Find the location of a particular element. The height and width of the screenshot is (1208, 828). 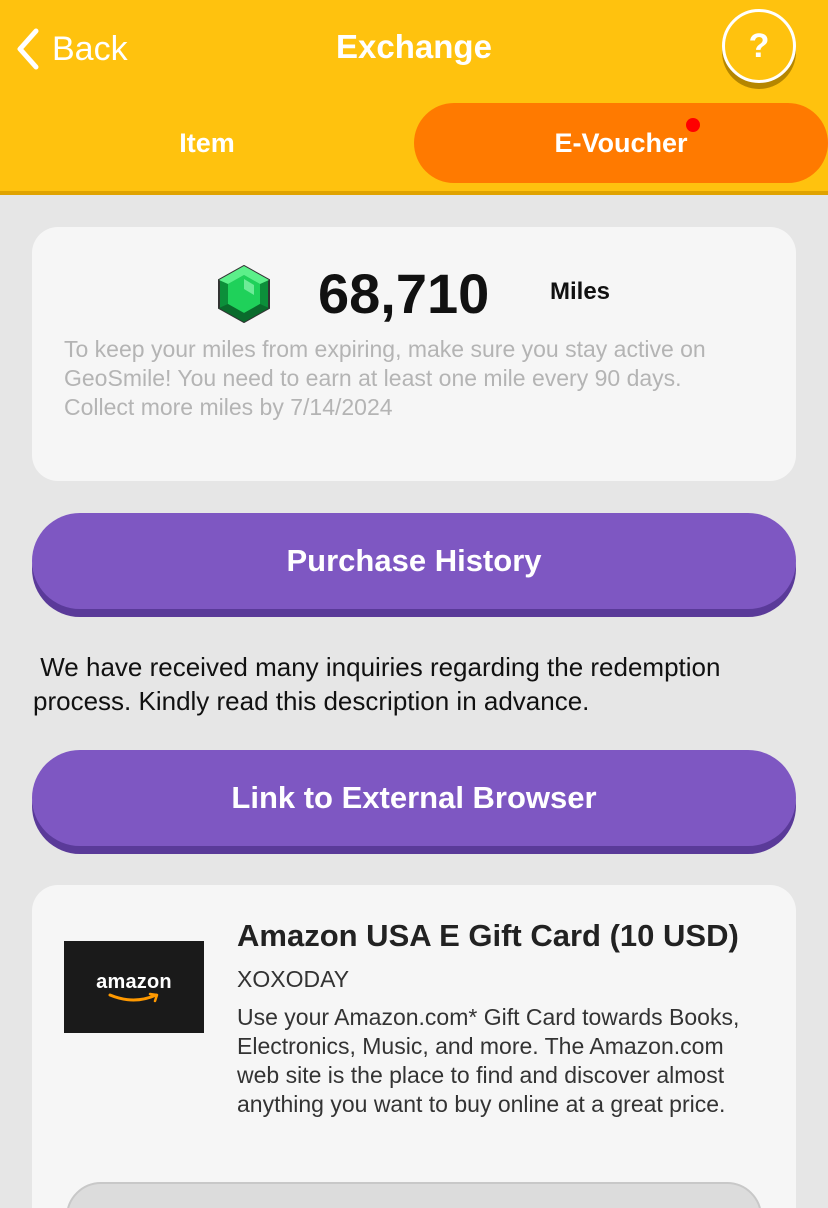

tab-e-voucher: E-Voucher is located at coordinates (621, 143).